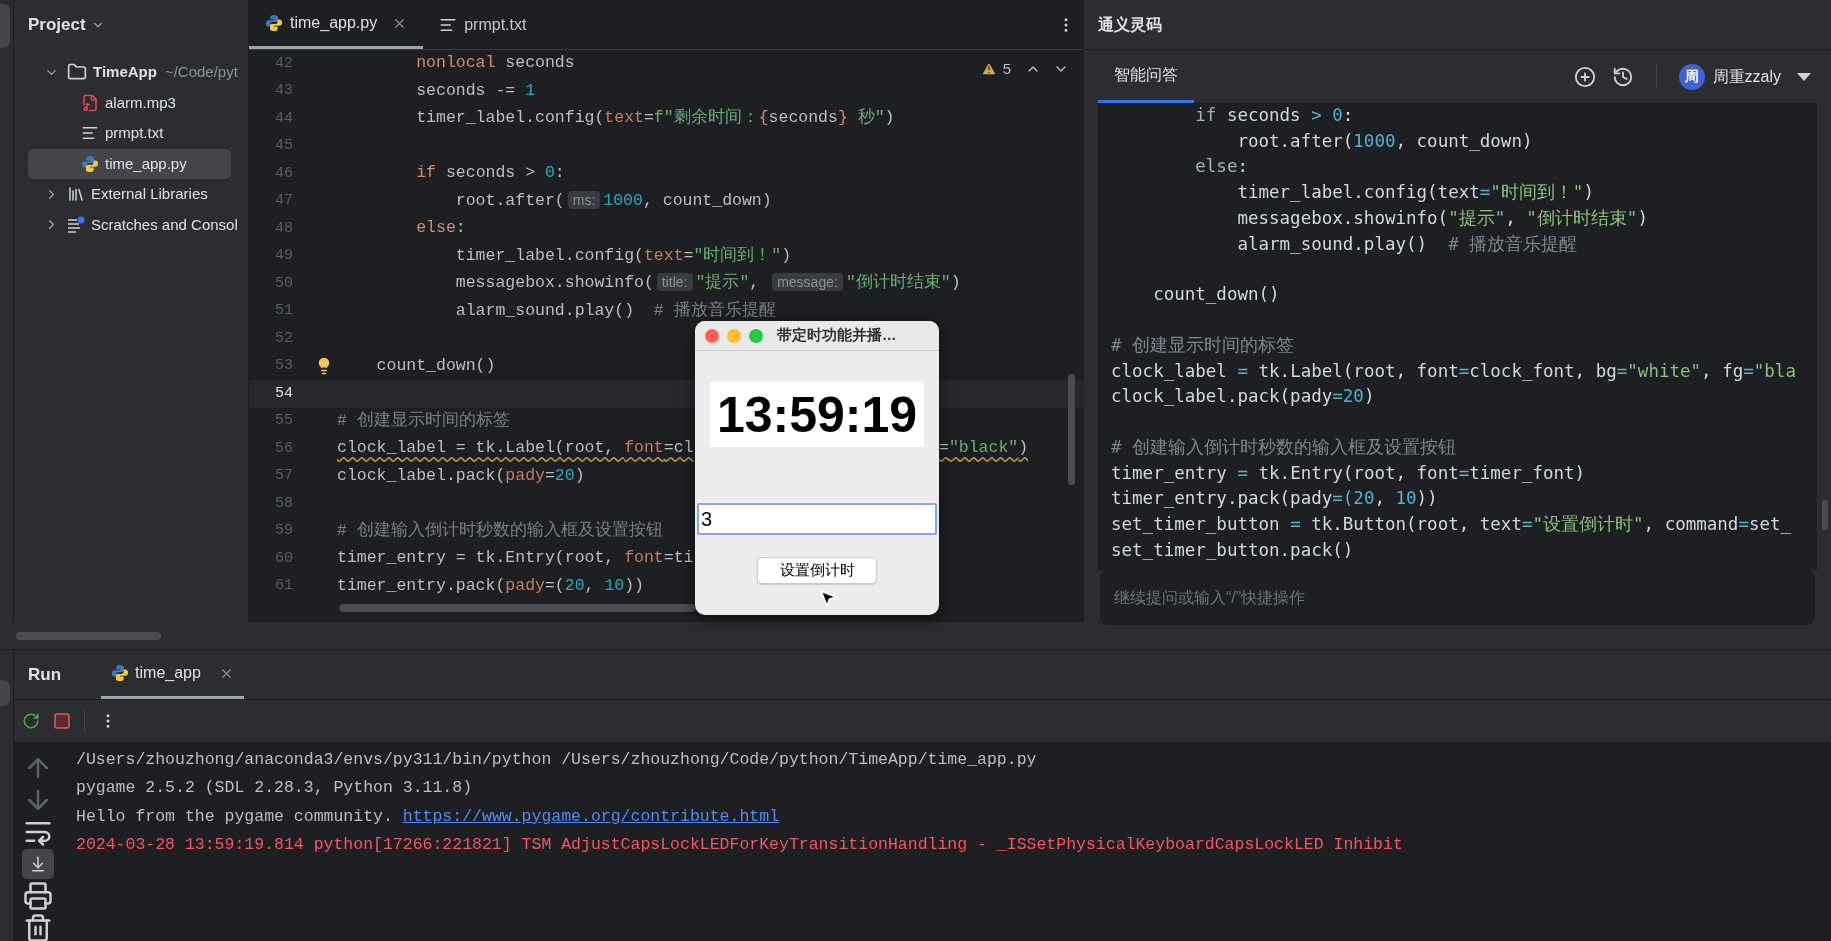 This screenshot has height=941, width=1831. What do you see at coordinates (556, 759) in the screenshot?
I see `console-line: /Users/zhouzhong/anaconda3/envs/py311/bin/python /Users/zhouzhong/Code/python/TimeApp/time_app.py` at bounding box center [556, 759].